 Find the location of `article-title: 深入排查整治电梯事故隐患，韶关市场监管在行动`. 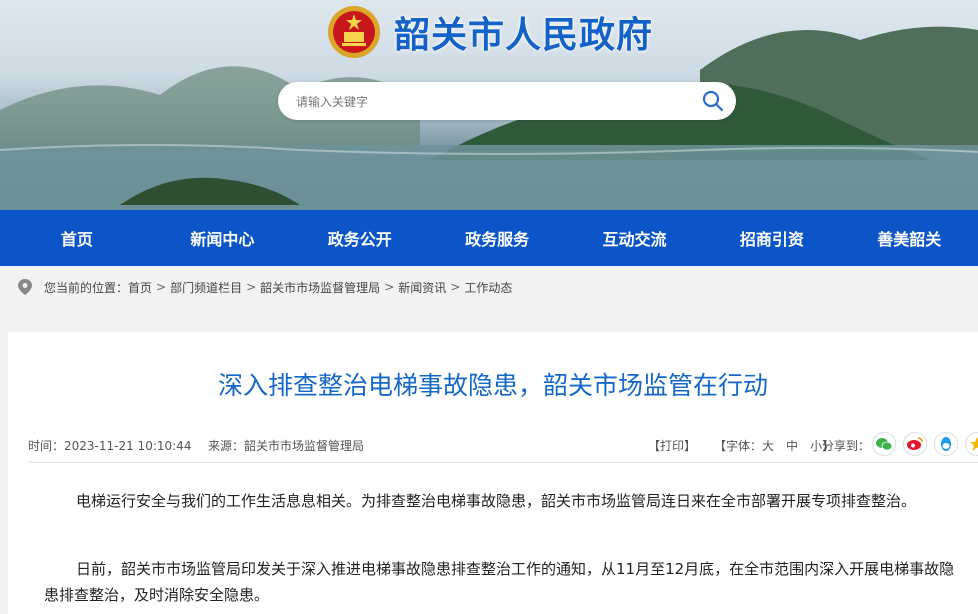

article-title: 深入排查整治电梯事故隐患，韶关市场监管在行动 is located at coordinates (492, 385).